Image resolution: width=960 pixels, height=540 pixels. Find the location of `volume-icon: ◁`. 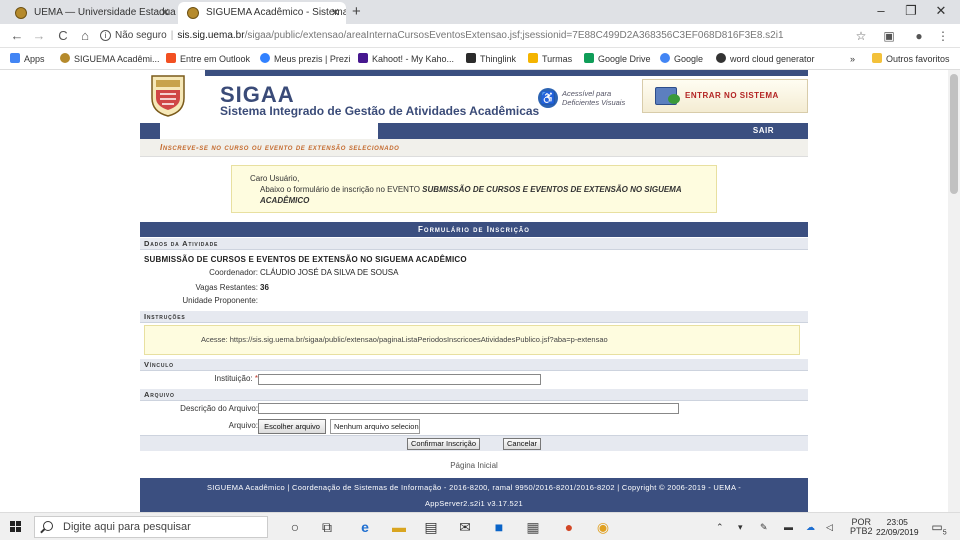

volume-icon: ◁ is located at coordinates (829, 527).